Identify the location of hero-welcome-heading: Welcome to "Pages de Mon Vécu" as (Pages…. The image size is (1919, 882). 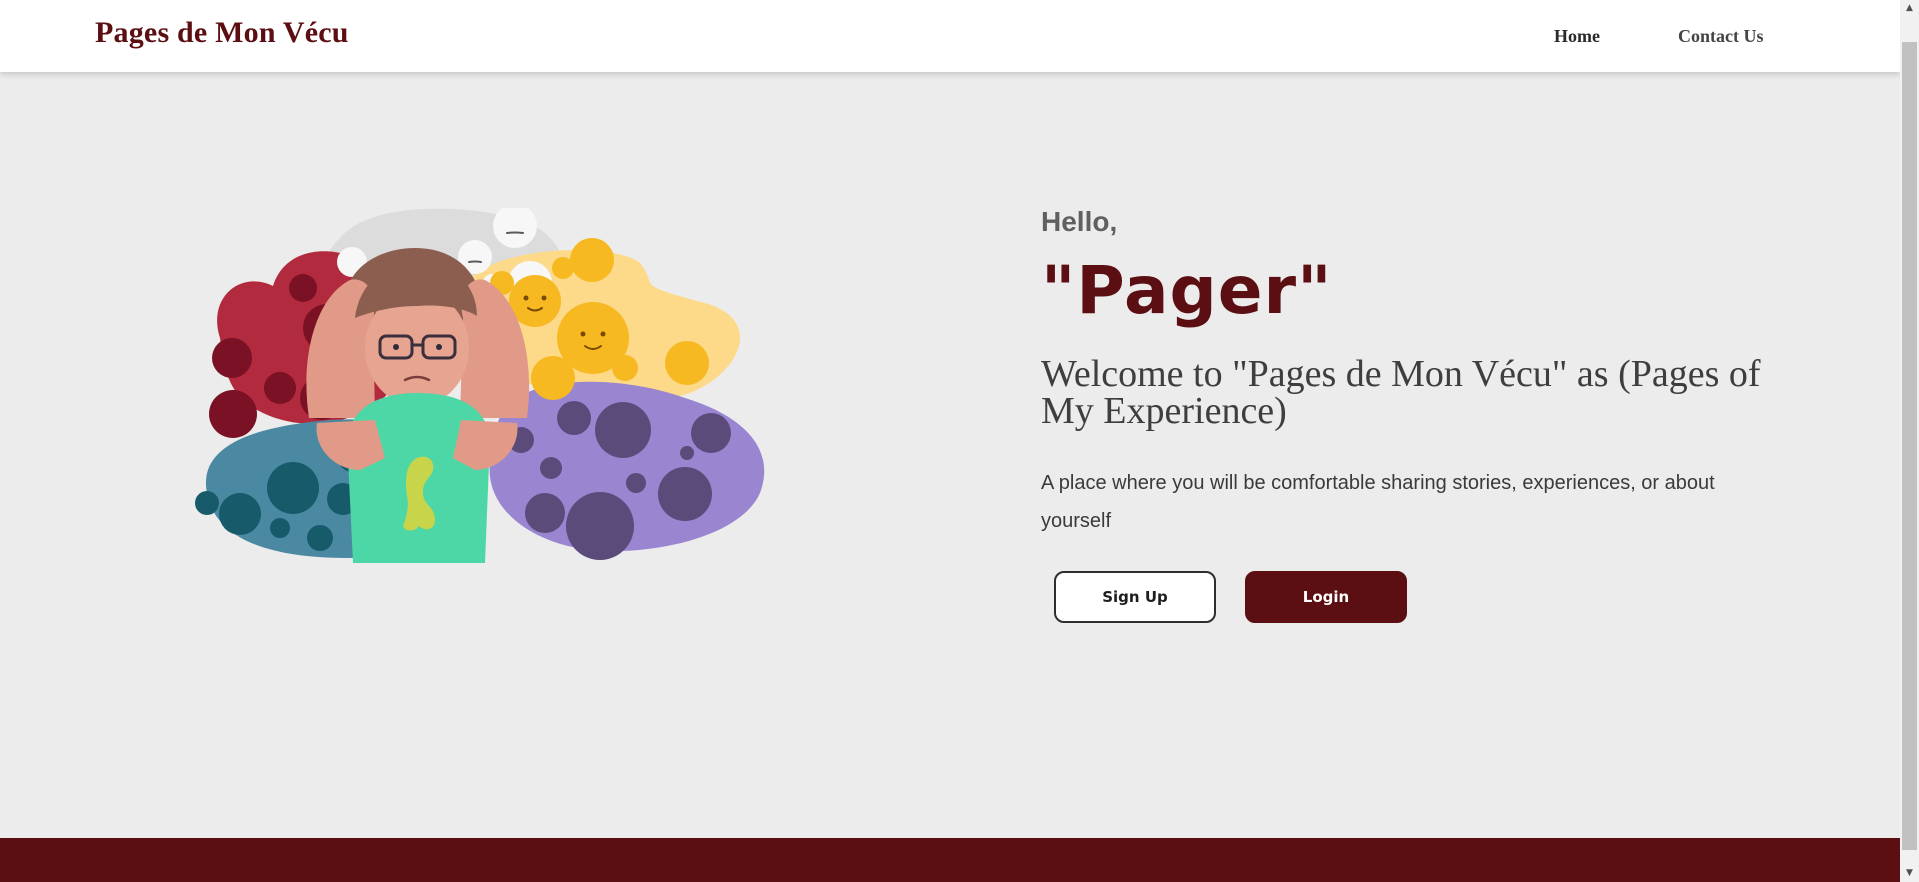
(1401, 392).